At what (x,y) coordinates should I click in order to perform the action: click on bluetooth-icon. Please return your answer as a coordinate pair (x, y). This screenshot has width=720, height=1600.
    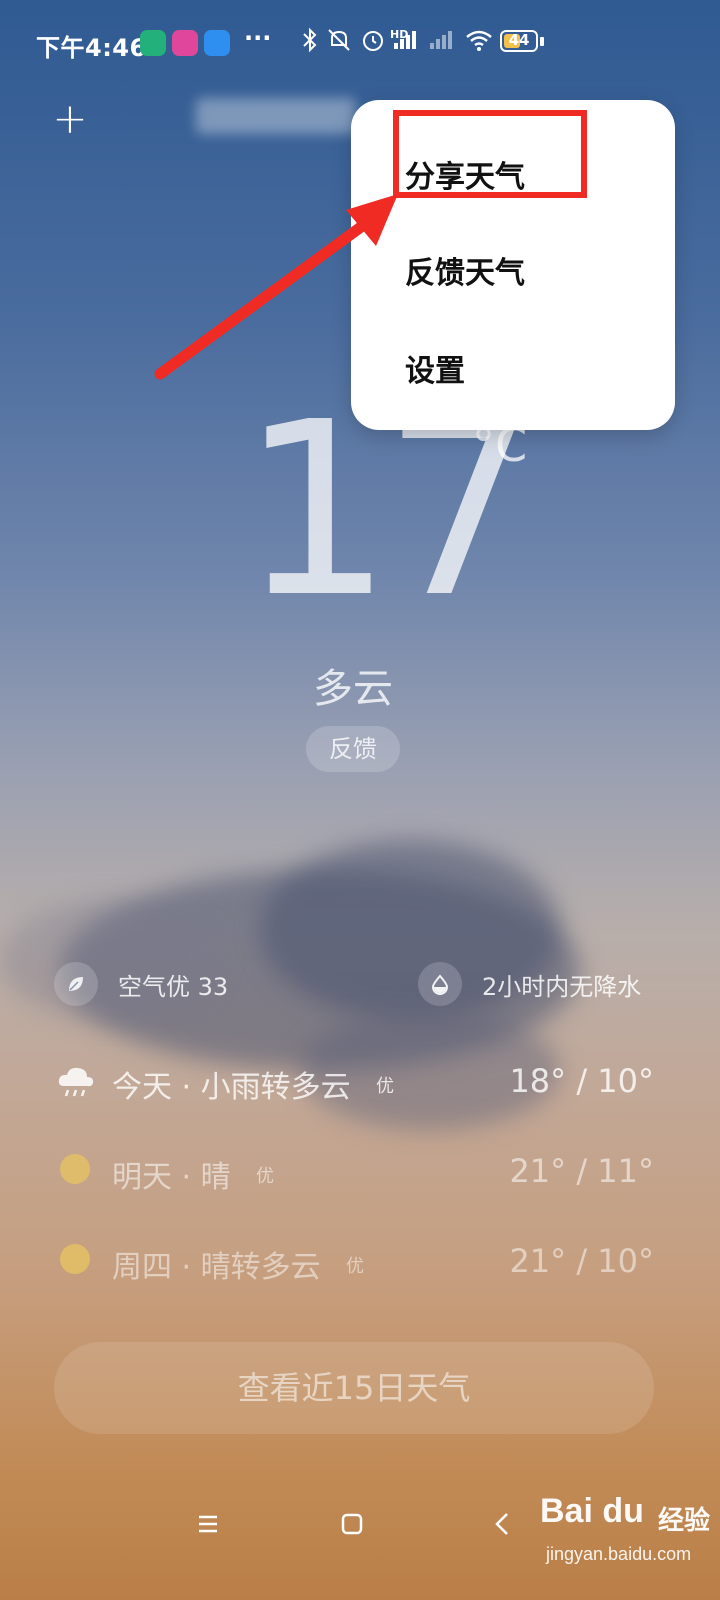
    Looking at the image, I should click on (310, 44).